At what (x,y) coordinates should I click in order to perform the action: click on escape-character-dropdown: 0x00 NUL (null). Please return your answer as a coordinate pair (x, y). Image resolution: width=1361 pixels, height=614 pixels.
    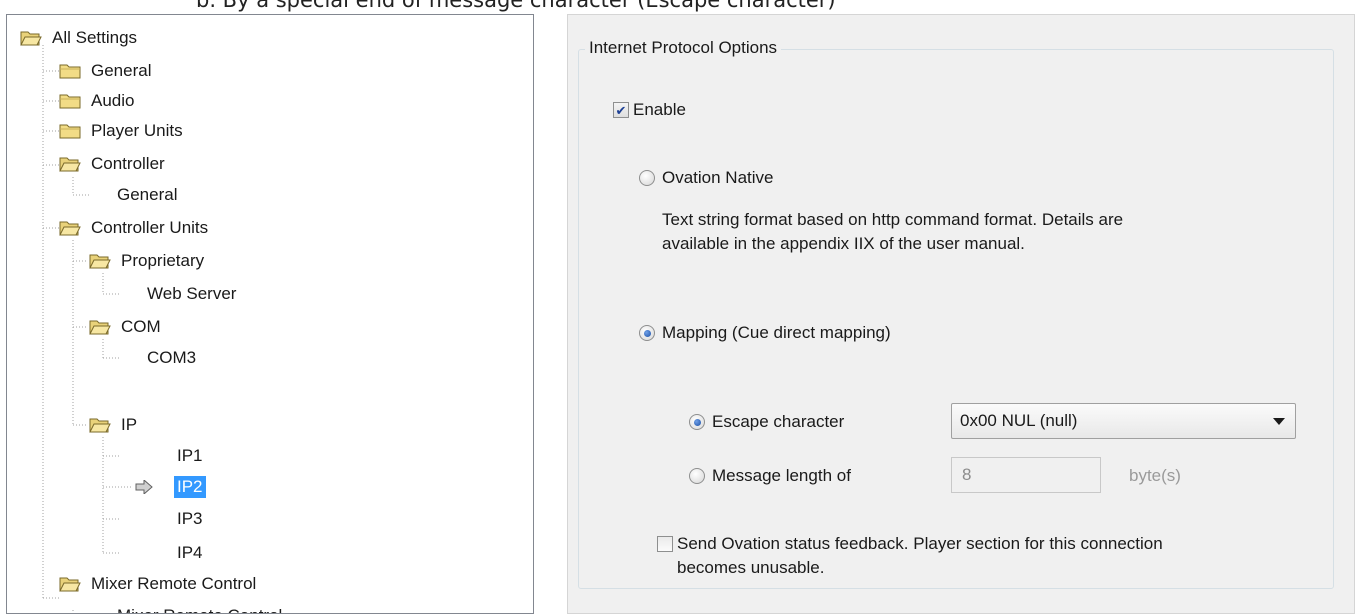
    Looking at the image, I should click on (1123, 421).